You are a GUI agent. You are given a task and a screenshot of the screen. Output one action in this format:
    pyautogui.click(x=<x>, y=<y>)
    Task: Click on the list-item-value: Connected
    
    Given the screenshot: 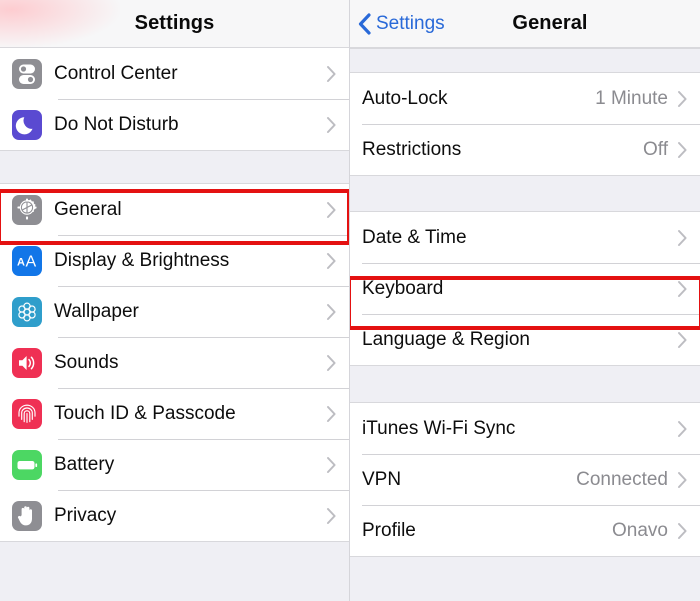 What is the action you would take?
    pyautogui.click(x=622, y=479)
    